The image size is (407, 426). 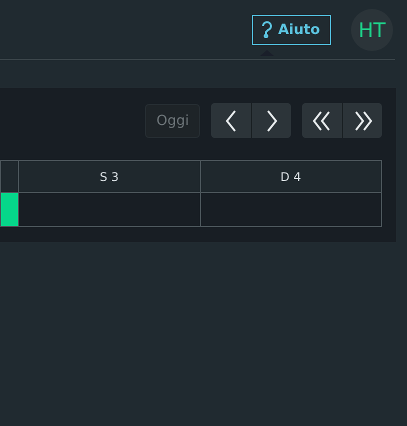 I want to click on chevron-right-icon, so click(x=272, y=121).